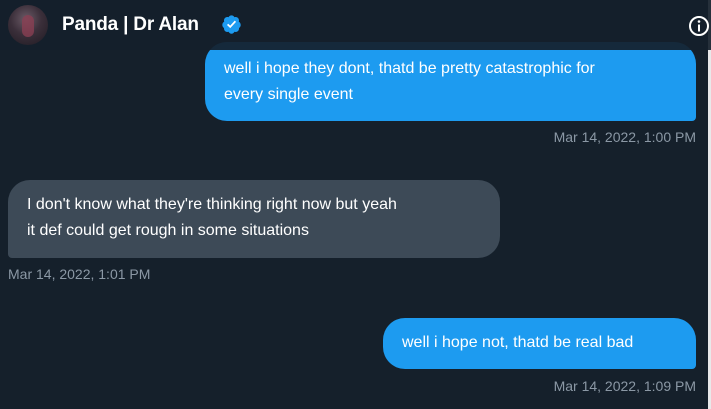  Describe the element at coordinates (699, 26) in the screenshot. I see `info-icon` at that location.